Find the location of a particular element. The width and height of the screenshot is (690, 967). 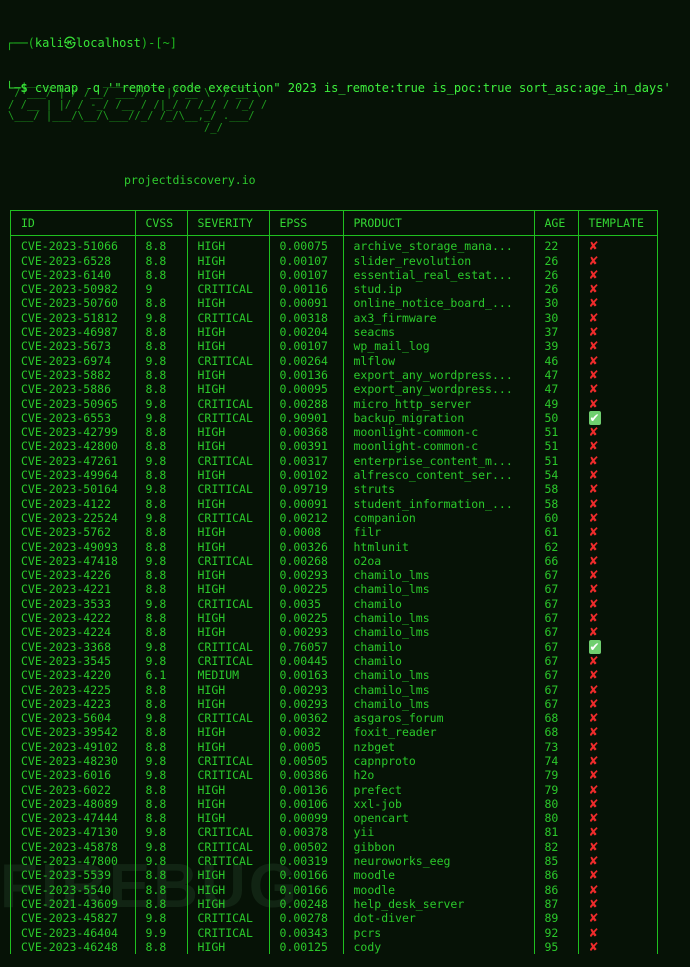

column-header-cvss: CVSS is located at coordinates (161, 224).